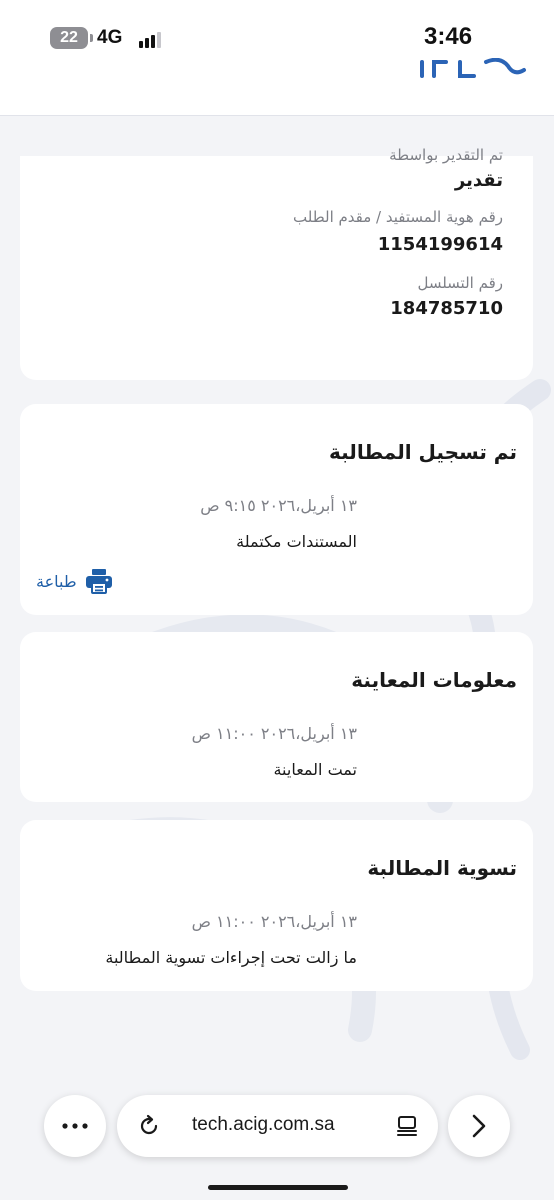 Image resolution: width=554 pixels, height=1200 pixels. Describe the element at coordinates (446, 155) in the screenshot. I see `assessor-label: تم التقدير بواسطة` at that location.